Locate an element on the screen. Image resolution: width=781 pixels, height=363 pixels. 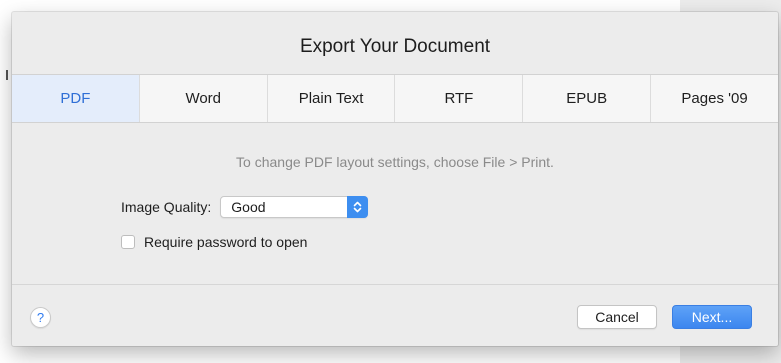
background-text-cursor is located at coordinates (7, 75).